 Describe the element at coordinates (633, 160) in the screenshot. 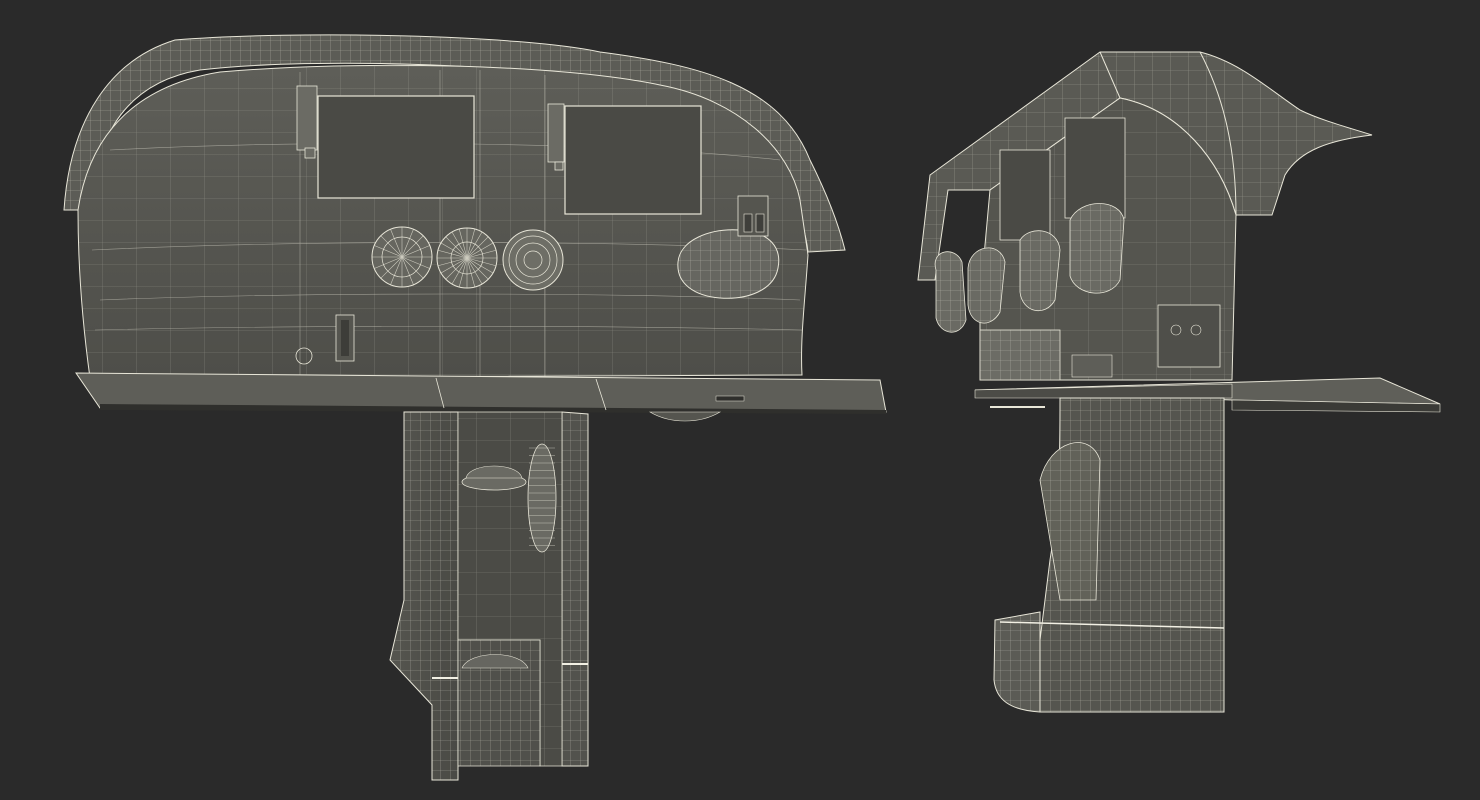

I see `front-right-display` at that location.